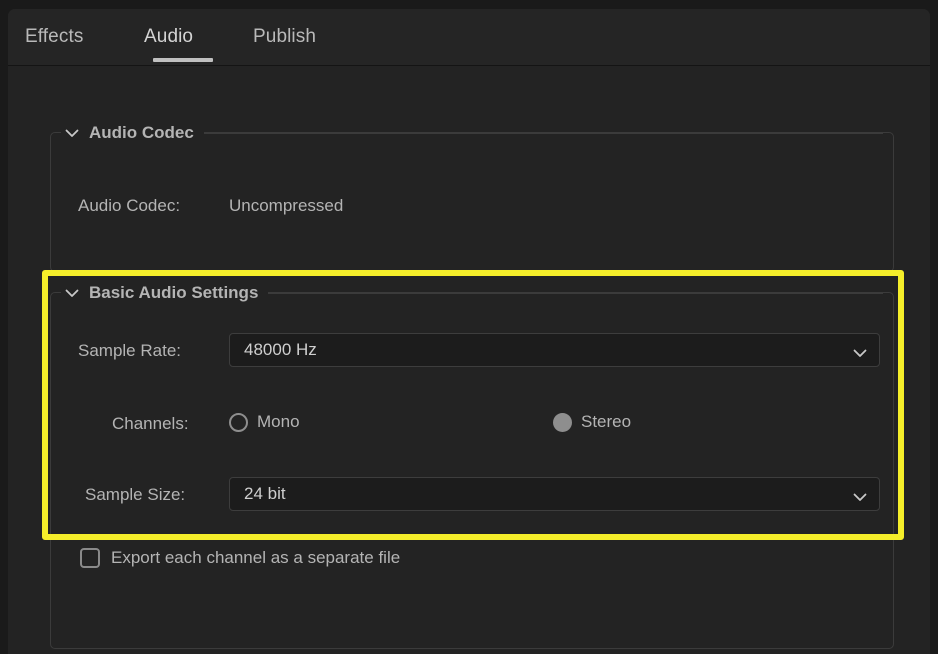  I want to click on group-audio-codec-header: Audio Codec, so click(472, 133).